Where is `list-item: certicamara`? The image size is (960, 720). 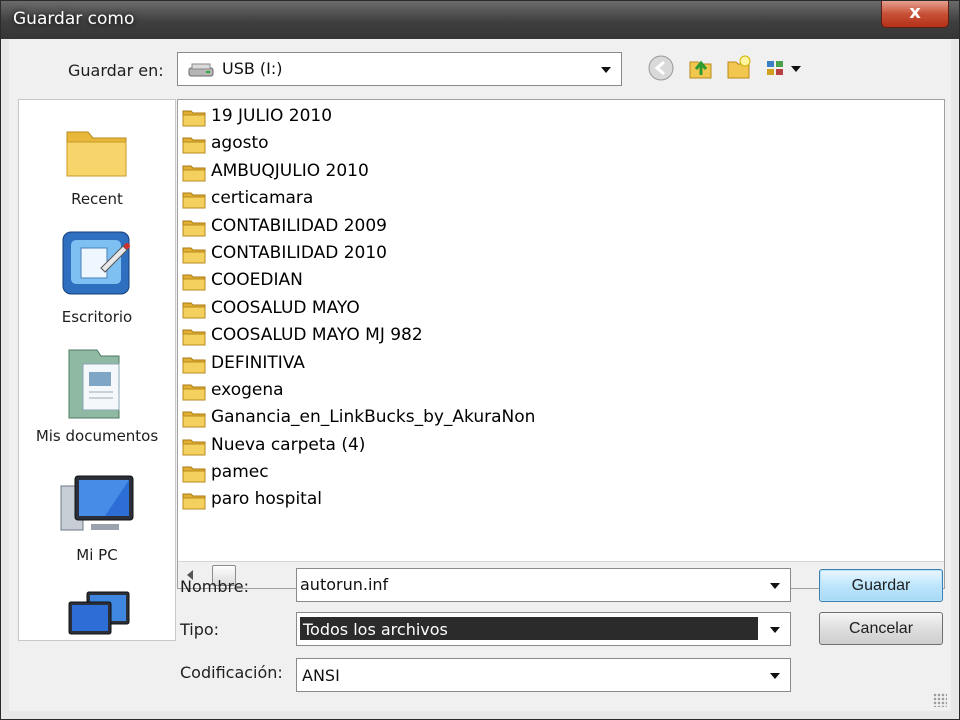
list-item: certicamara is located at coordinates (412, 199).